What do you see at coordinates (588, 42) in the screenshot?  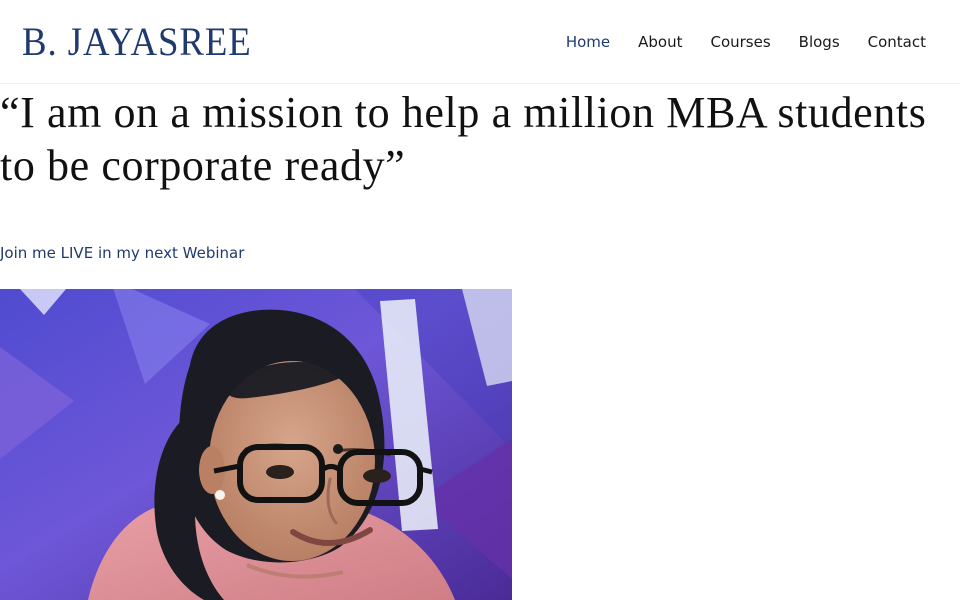 I see `nav-item-home: Home` at bounding box center [588, 42].